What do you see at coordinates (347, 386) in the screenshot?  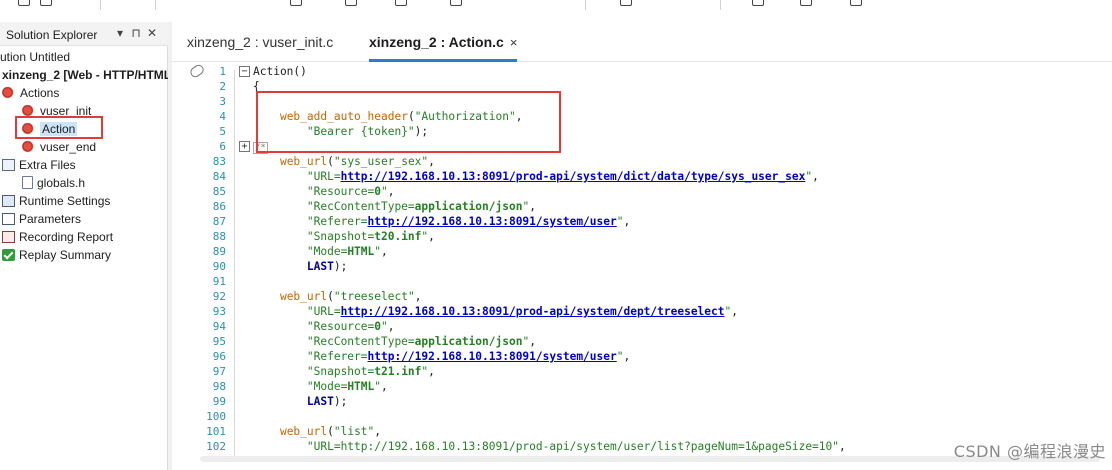 I see `code-text: "Mode=HTML",` at bounding box center [347, 386].